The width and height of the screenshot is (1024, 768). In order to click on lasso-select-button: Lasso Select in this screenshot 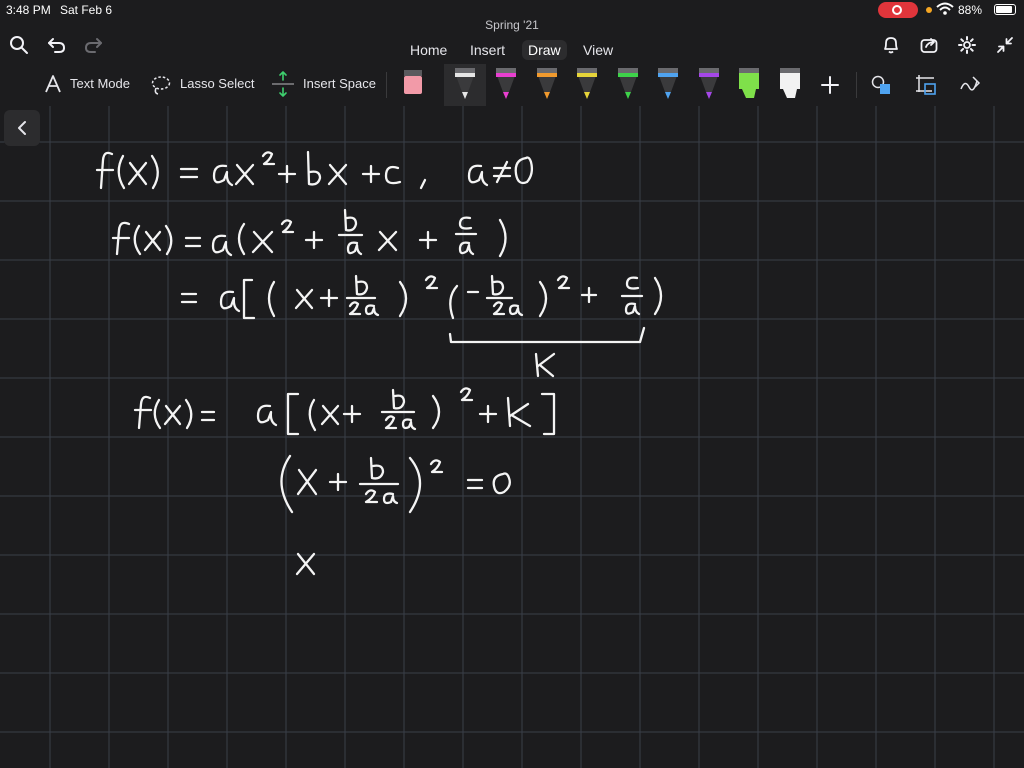, I will do `click(217, 83)`.